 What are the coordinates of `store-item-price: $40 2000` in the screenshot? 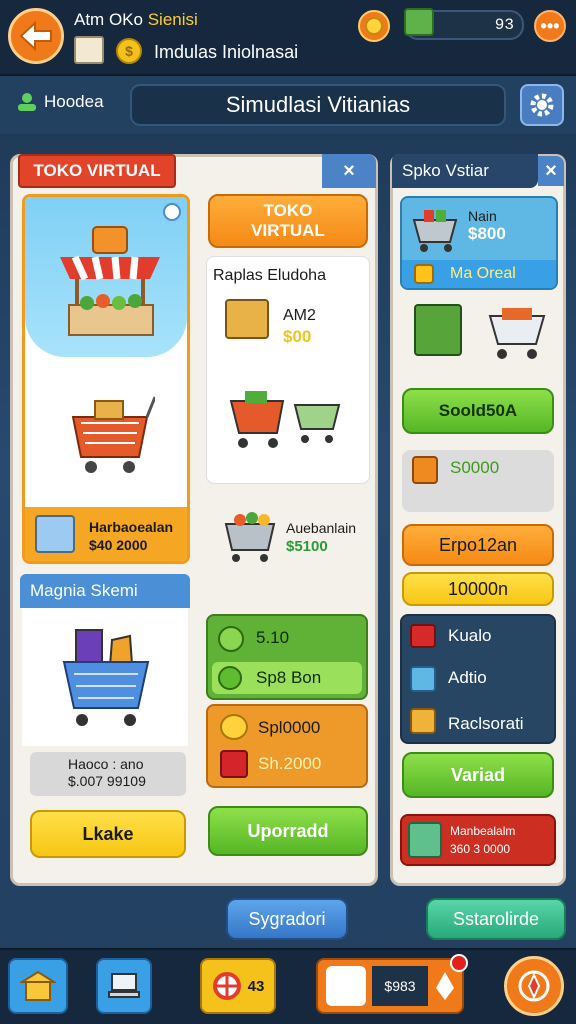 It's located at (118, 545).